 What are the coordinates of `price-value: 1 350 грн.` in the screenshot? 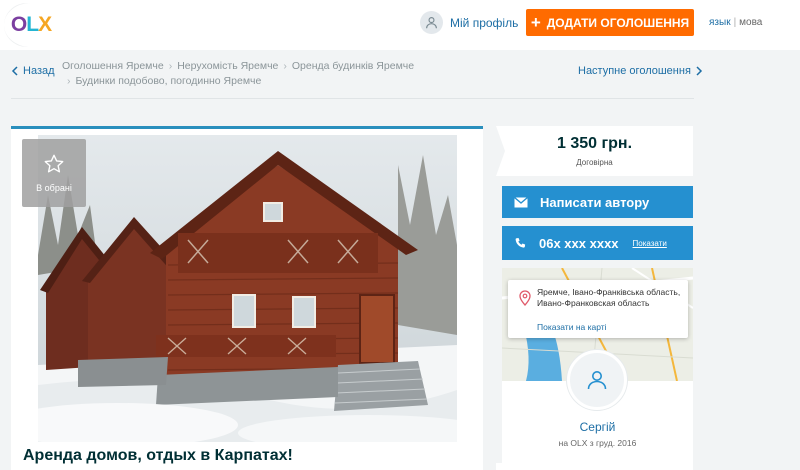 It's located at (594, 143).